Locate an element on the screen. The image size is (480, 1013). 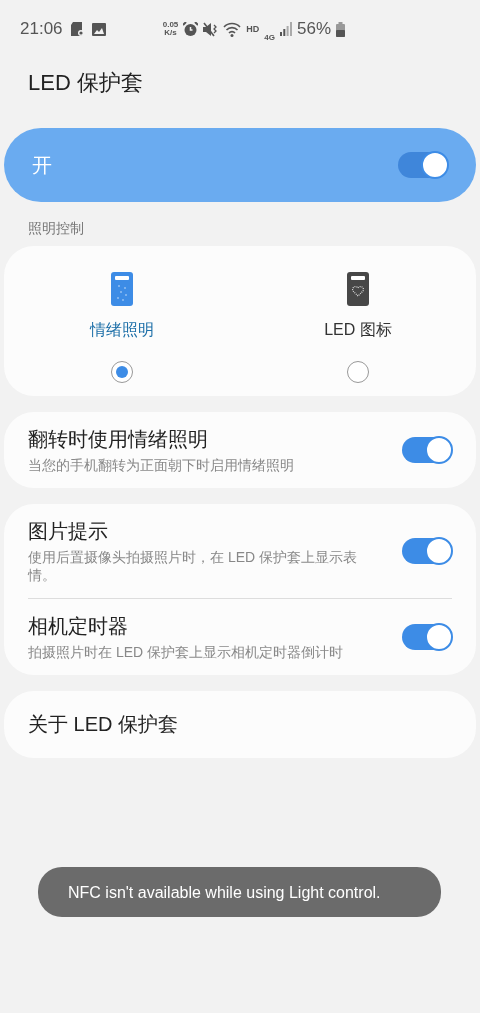
settings-item: 相机定时器 拍摄照片时在 LED 保护套上显示相机定时器倒计时 is located at coordinates (240, 636).